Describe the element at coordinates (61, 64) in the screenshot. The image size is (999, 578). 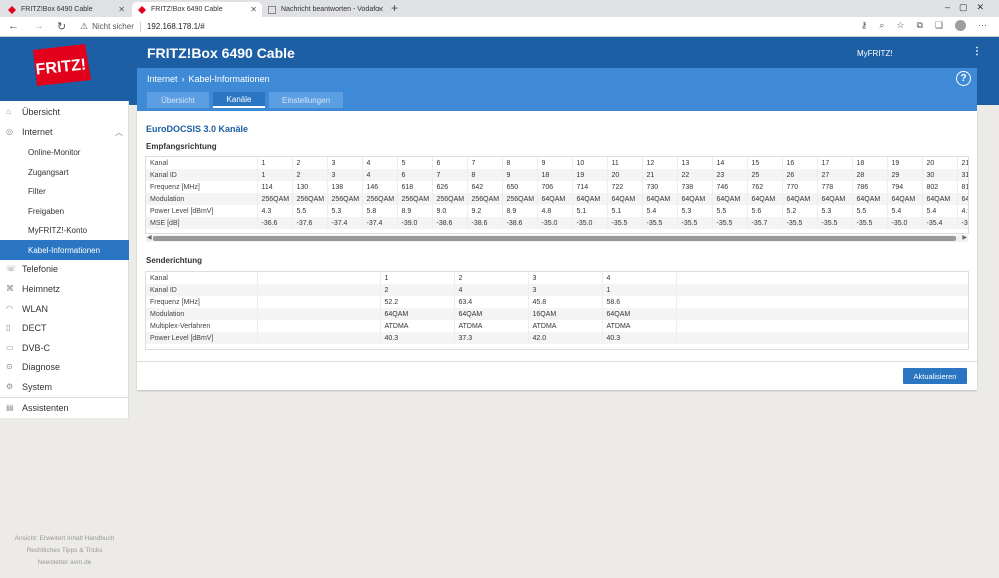
I see `fritz-logo: FRITZ!` at that location.